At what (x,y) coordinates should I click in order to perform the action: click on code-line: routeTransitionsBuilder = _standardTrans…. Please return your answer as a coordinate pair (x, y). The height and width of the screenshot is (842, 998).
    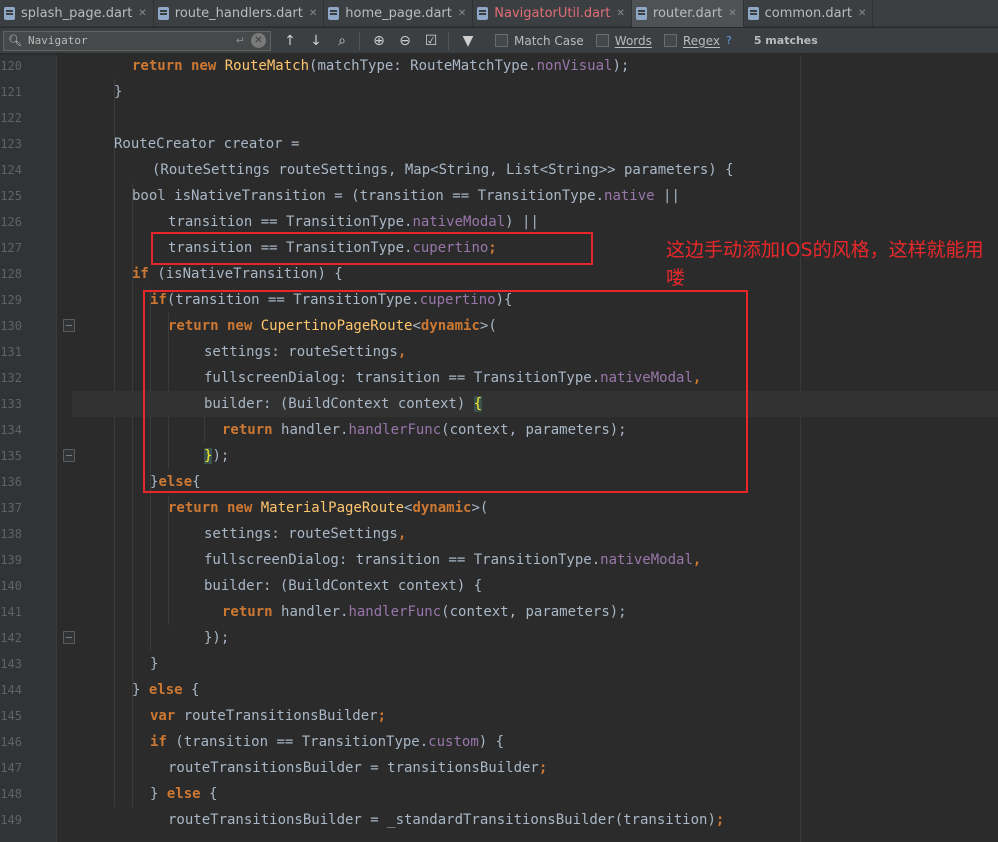
    Looking at the image, I should click on (398, 820).